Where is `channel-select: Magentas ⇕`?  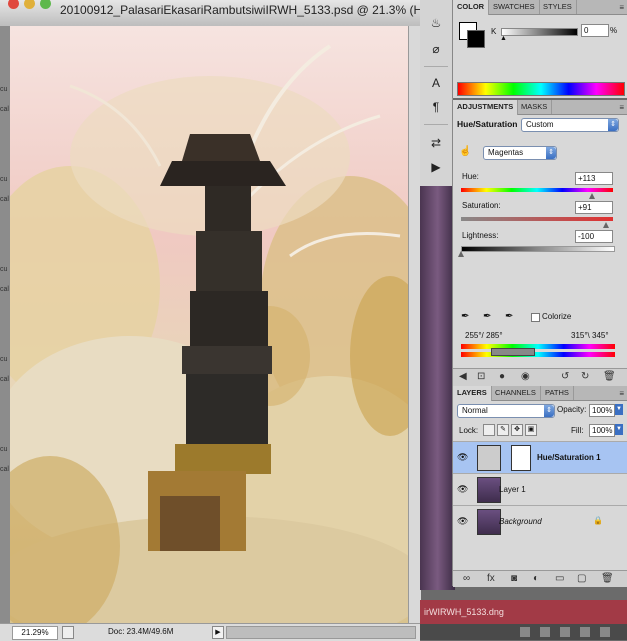
channel-select: Magentas ⇕ is located at coordinates (520, 153).